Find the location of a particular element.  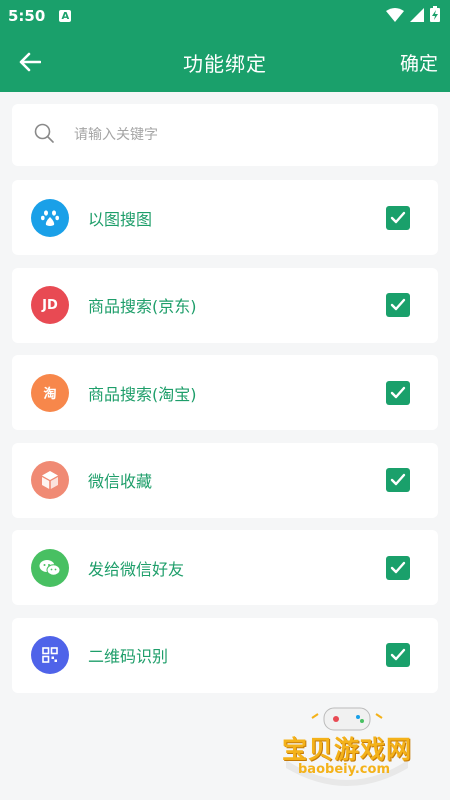

status-bar: 5:50 A is located at coordinates (225, 16).